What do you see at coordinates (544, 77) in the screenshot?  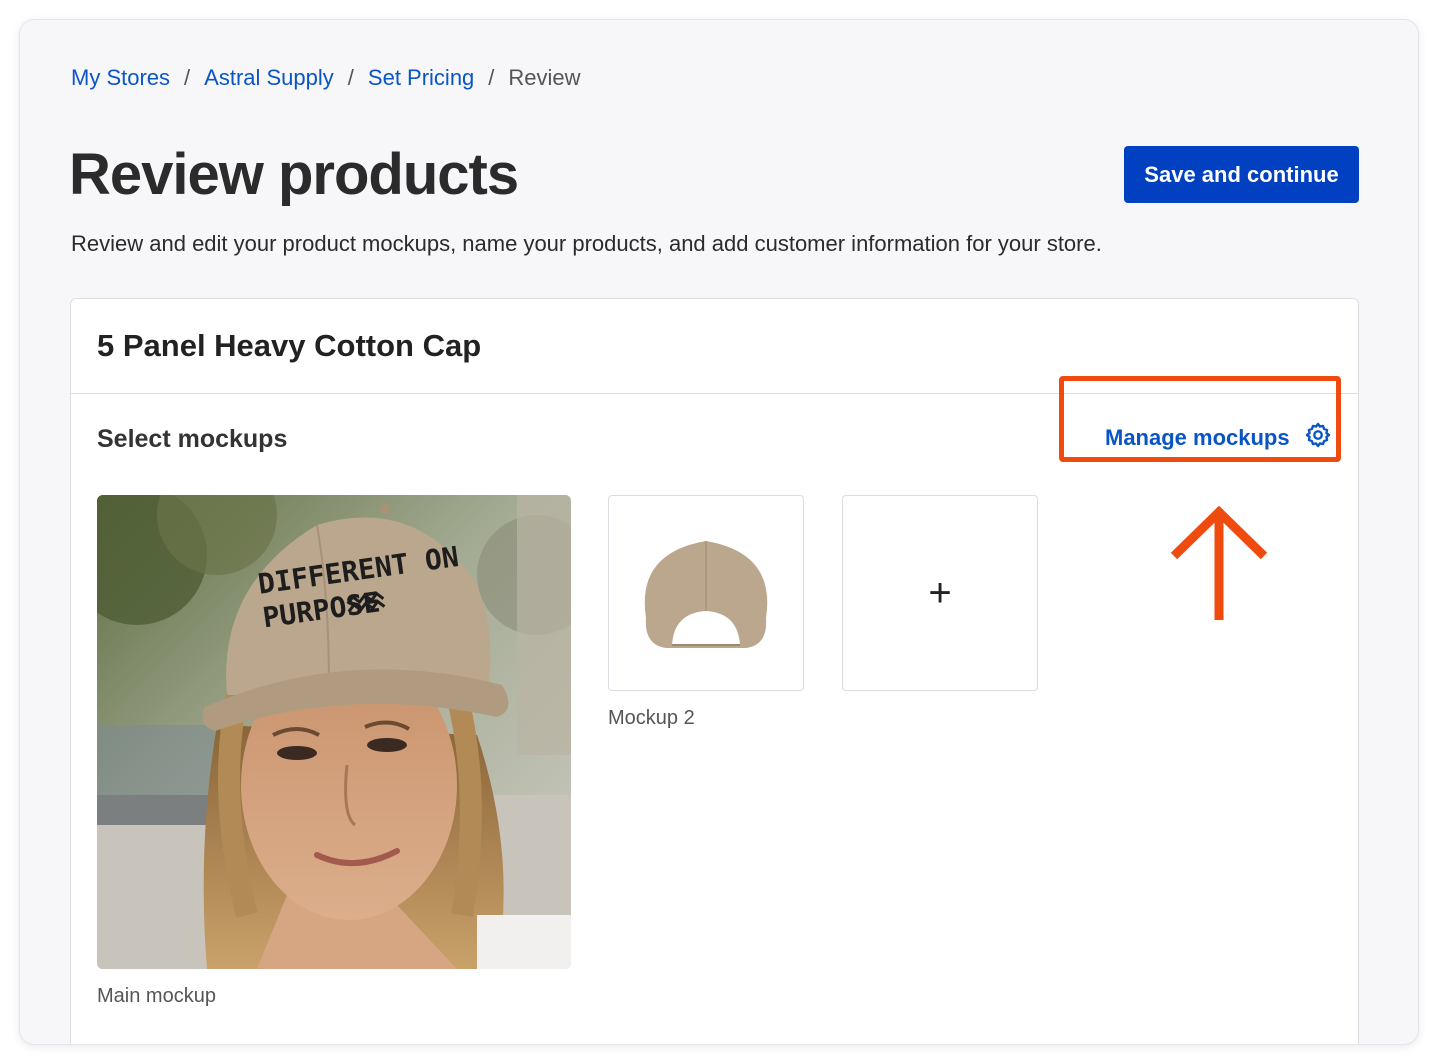 I see `breadcrumb-current: Review` at bounding box center [544, 77].